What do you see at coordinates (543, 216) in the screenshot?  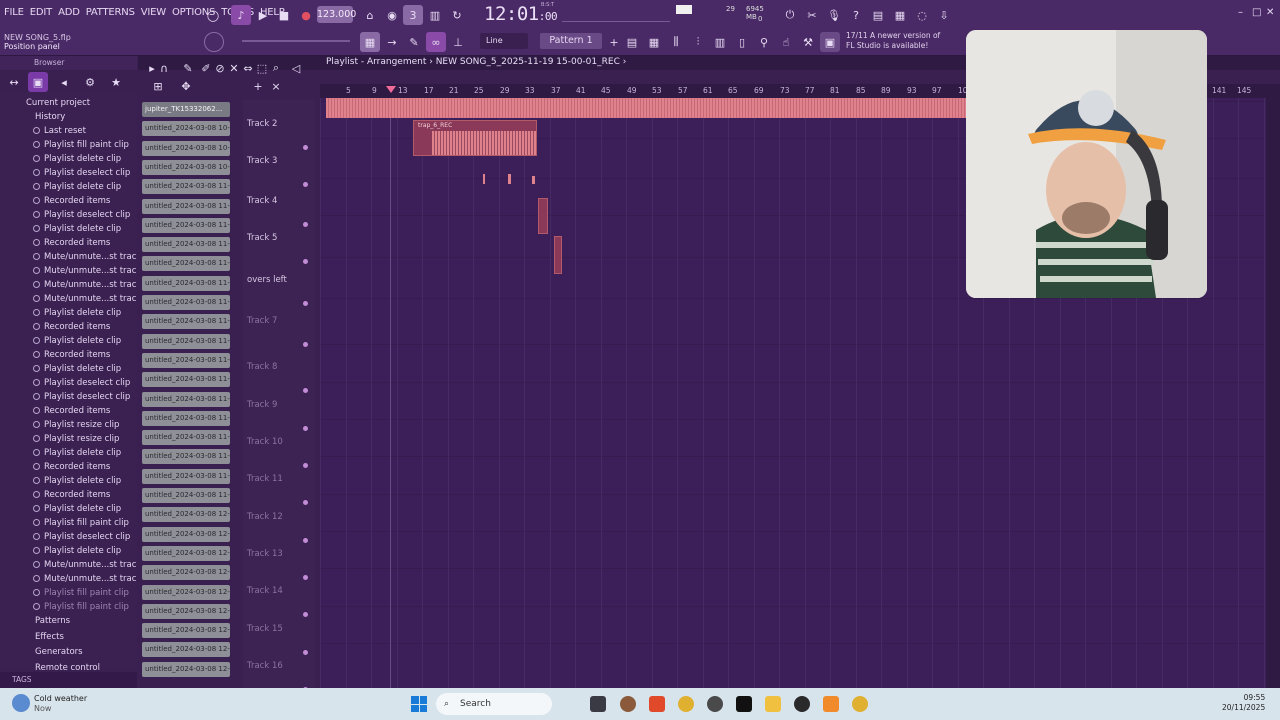 I see `audio-clip-track4` at bounding box center [543, 216].